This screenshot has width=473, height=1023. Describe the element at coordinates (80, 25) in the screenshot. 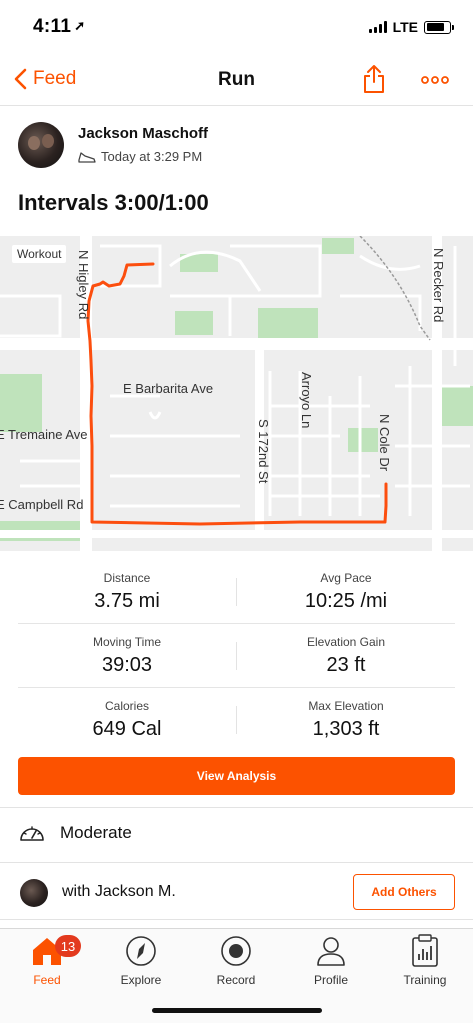

I see `location-arrow-icon: ➚` at that location.